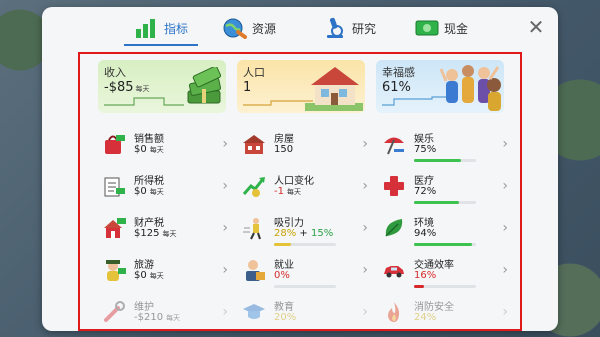  What do you see at coordinates (322, 233) in the screenshot?
I see `attraction-value-b: 15%` at bounding box center [322, 233].